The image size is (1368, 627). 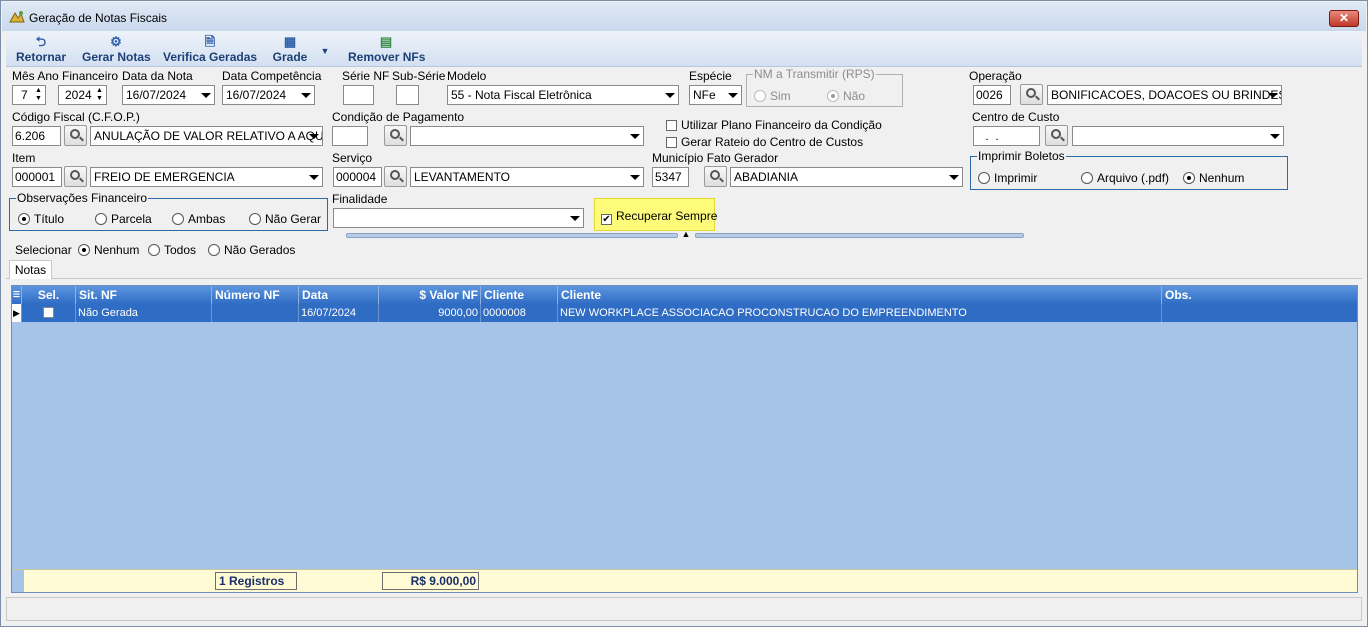 What do you see at coordinates (164, 177) in the screenshot?
I see `item-value: FREIO DE EMERGENCIA` at bounding box center [164, 177].